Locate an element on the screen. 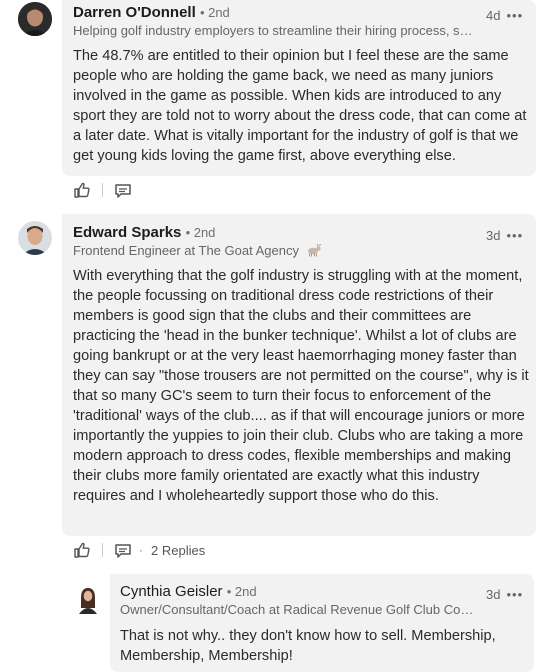  commenter-name-line: Cynthia Geisler • 2nd is located at coordinates (188, 591).